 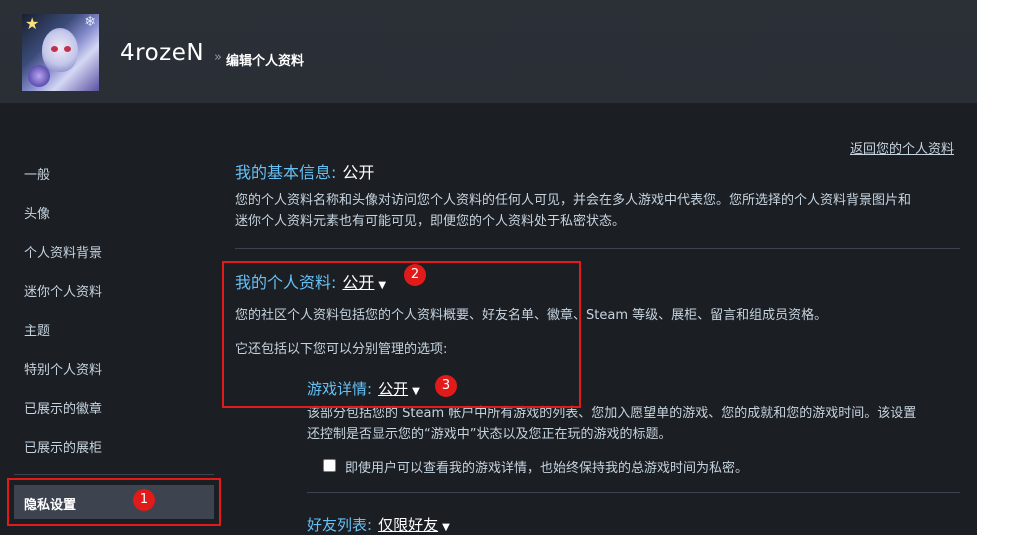 I want to click on game-details-desc-line: 还控制是否显示您的“游戏中”状态以及您正在玩的游戏的标题。, so click(x=489, y=434).